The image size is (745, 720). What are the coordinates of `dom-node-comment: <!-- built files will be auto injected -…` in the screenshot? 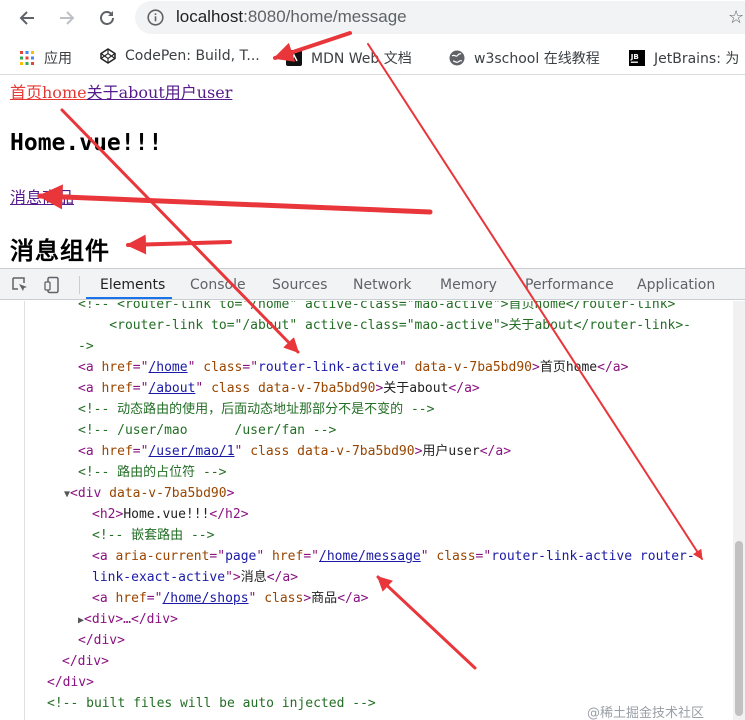 It's located at (211, 703).